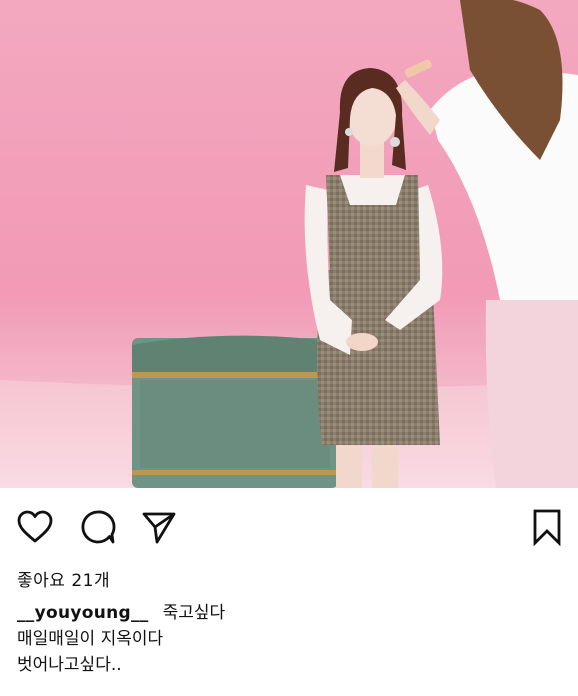 This screenshot has height=696, width=578. I want to click on caption-line-1: __youyoung__ 죽고싶다, so click(121, 613).